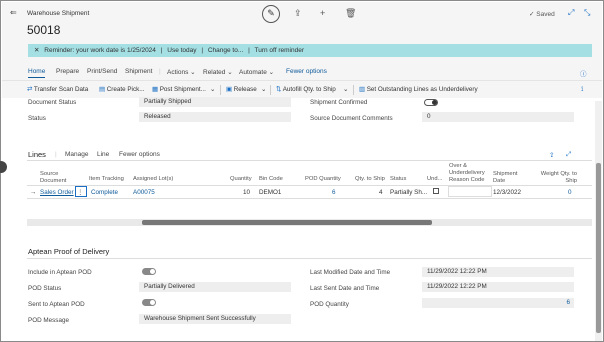 This screenshot has height=342, width=604. Describe the element at coordinates (322, 13) in the screenshot. I see `add-icon: +` at that location.